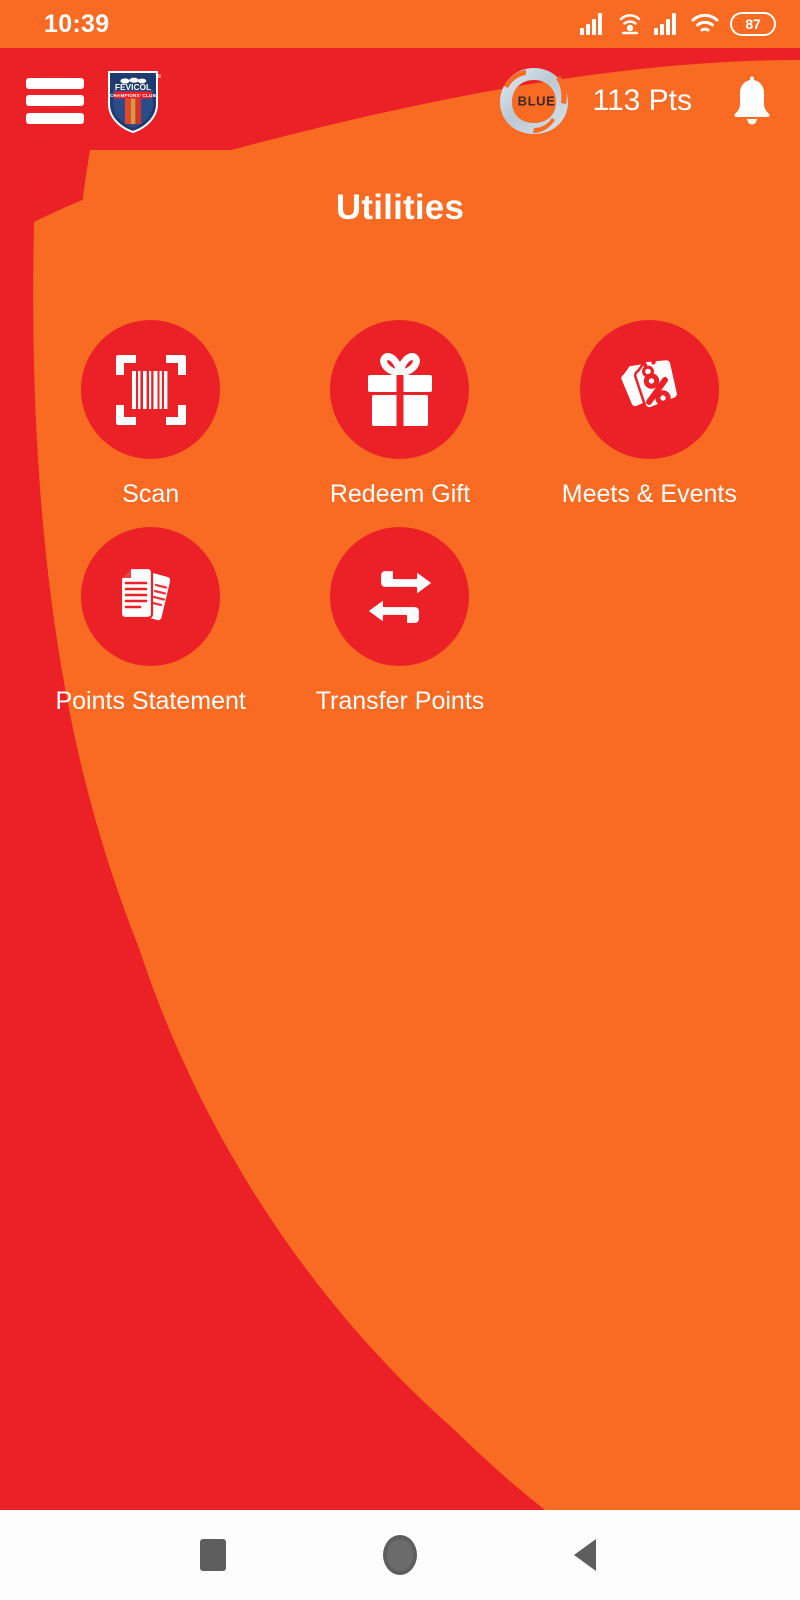  I want to click on gift-box-icon, so click(399, 389).